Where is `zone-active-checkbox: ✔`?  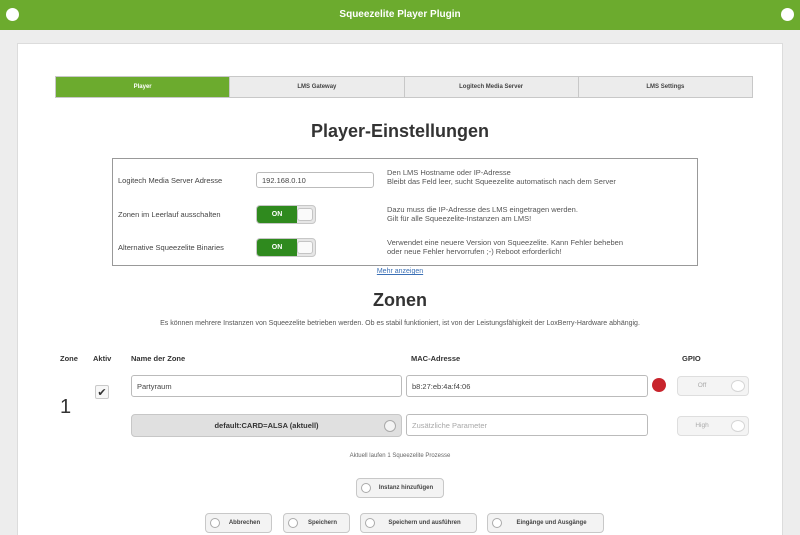 zone-active-checkbox: ✔ is located at coordinates (102, 392).